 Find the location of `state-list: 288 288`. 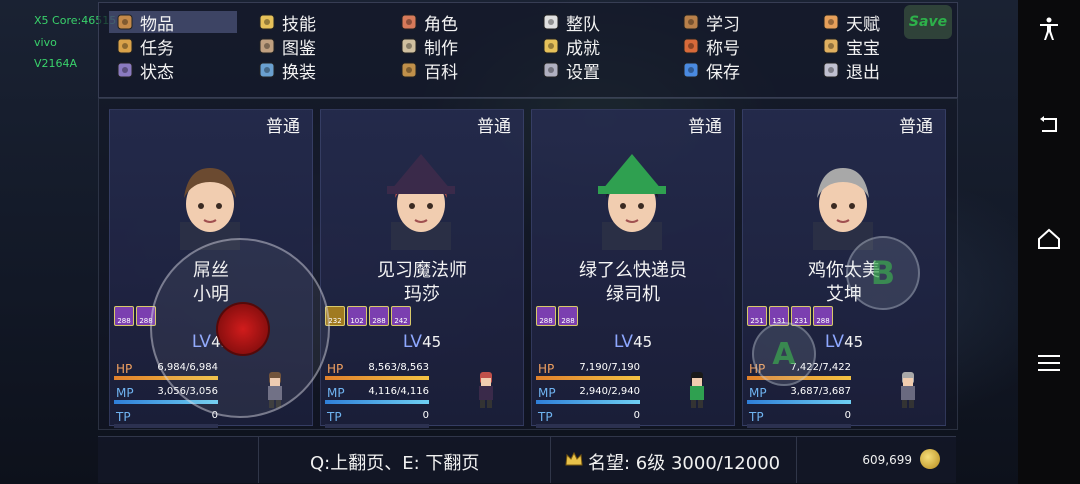

state-list: 288 288 is located at coordinates (557, 316).